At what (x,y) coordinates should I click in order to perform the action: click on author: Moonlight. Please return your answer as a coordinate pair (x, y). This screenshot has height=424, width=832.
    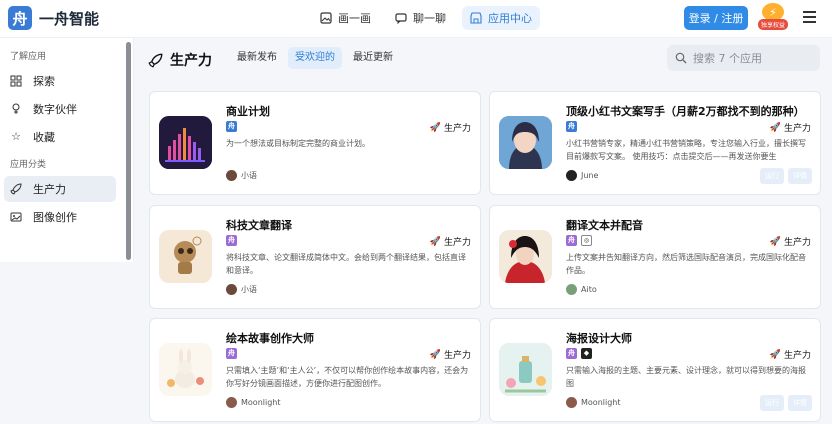
    Looking at the image, I should click on (253, 402).